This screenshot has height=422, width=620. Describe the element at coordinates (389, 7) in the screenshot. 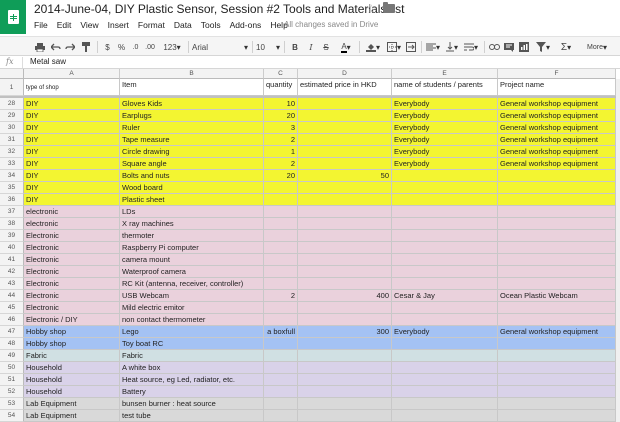

I see `folder-icon` at that location.